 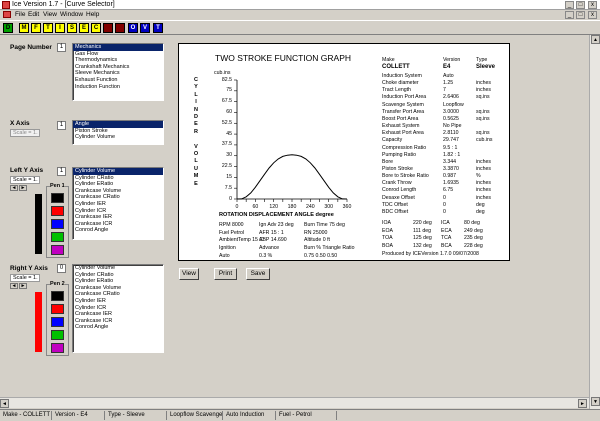 What do you see at coordinates (594, 222) in the screenshot?
I see `vertical-scrollbar: ▲ ▼` at bounding box center [594, 222].